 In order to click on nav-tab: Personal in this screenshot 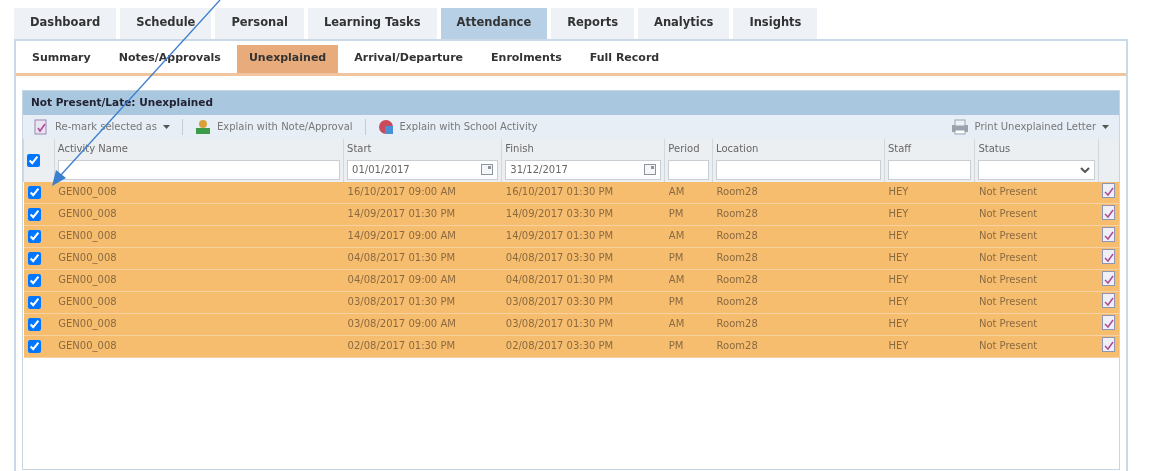, I will do `click(259, 24)`.